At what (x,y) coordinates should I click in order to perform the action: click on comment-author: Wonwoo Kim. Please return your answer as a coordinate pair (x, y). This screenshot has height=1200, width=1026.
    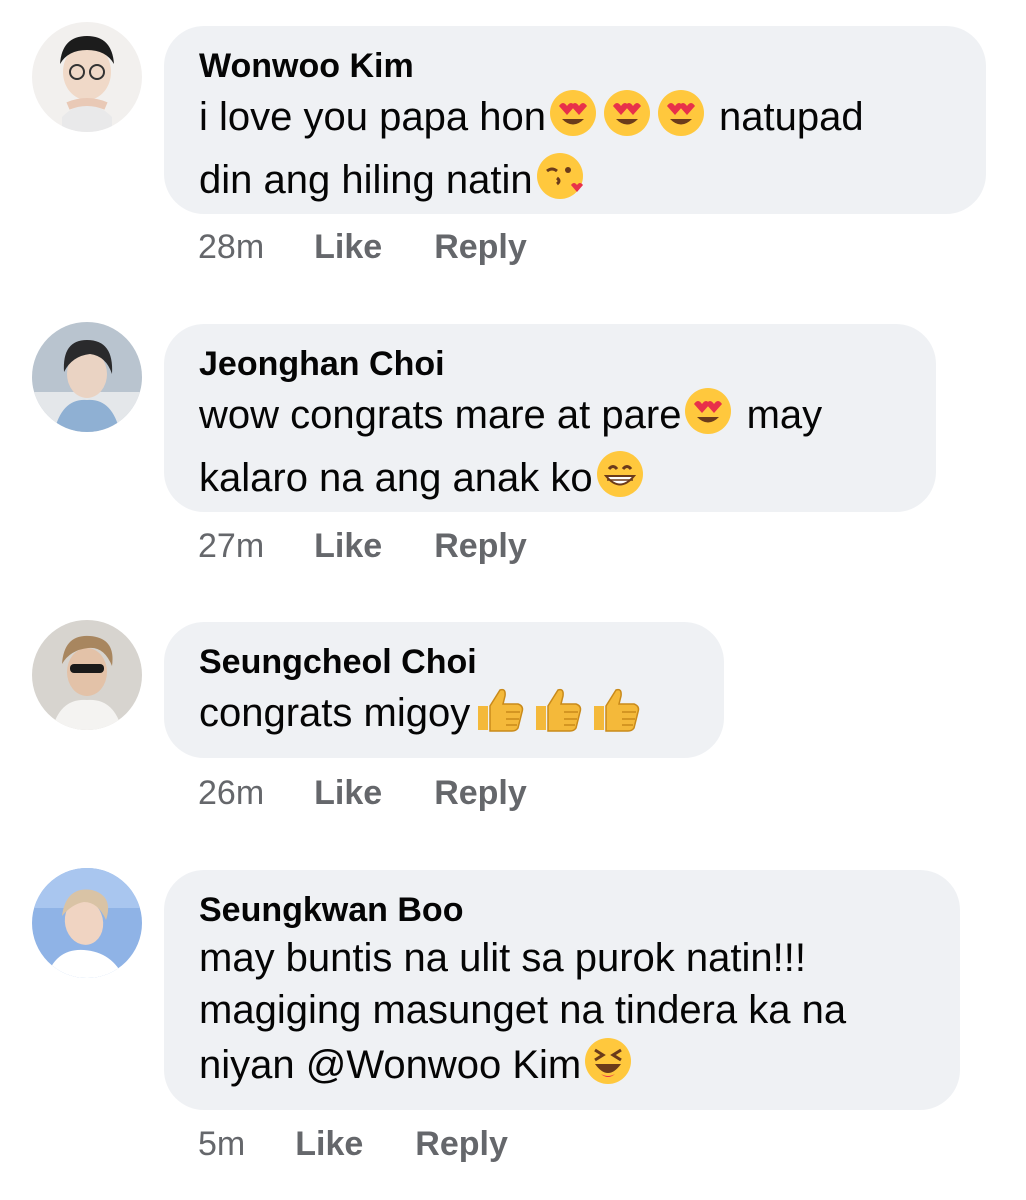
    Looking at the image, I should click on (577, 66).